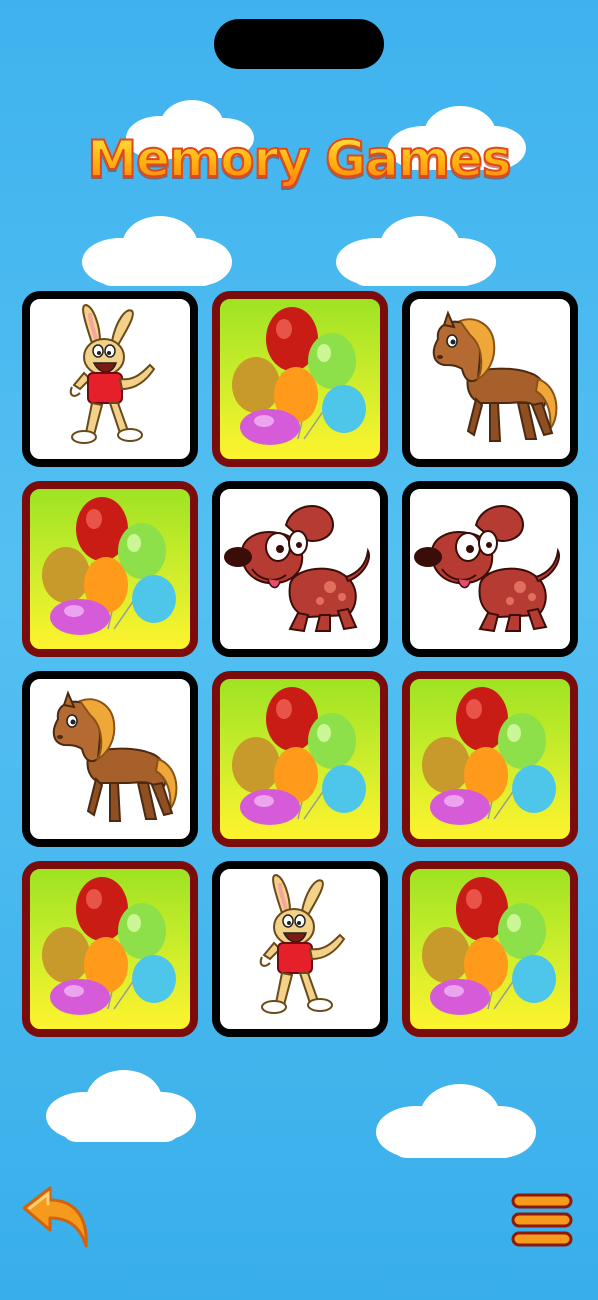 This screenshot has width=598, height=1300. Describe the element at coordinates (299, 44) in the screenshot. I see `device-notch` at that location.